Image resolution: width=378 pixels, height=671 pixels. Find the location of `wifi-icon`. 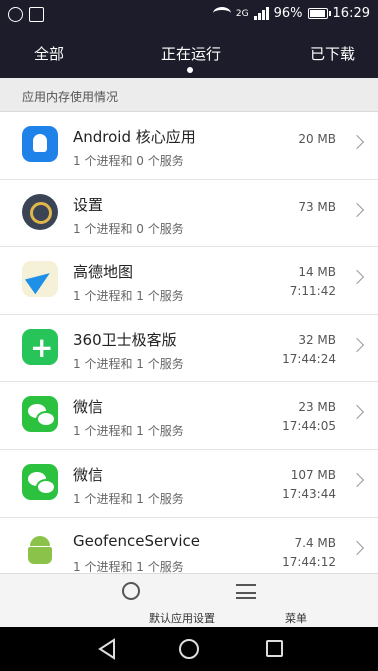

wifi-icon is located at coordinates (221, 13).